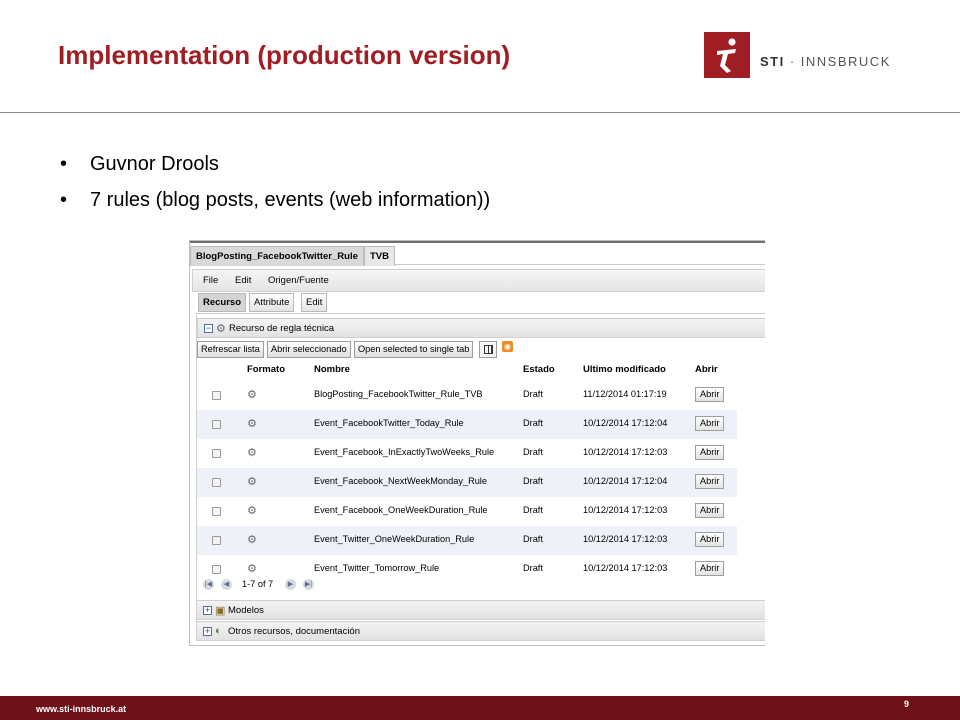  What do you see at coordinates (480, 112) in the screenshot?
I see `header-divider` at bounding box center [480, 112].